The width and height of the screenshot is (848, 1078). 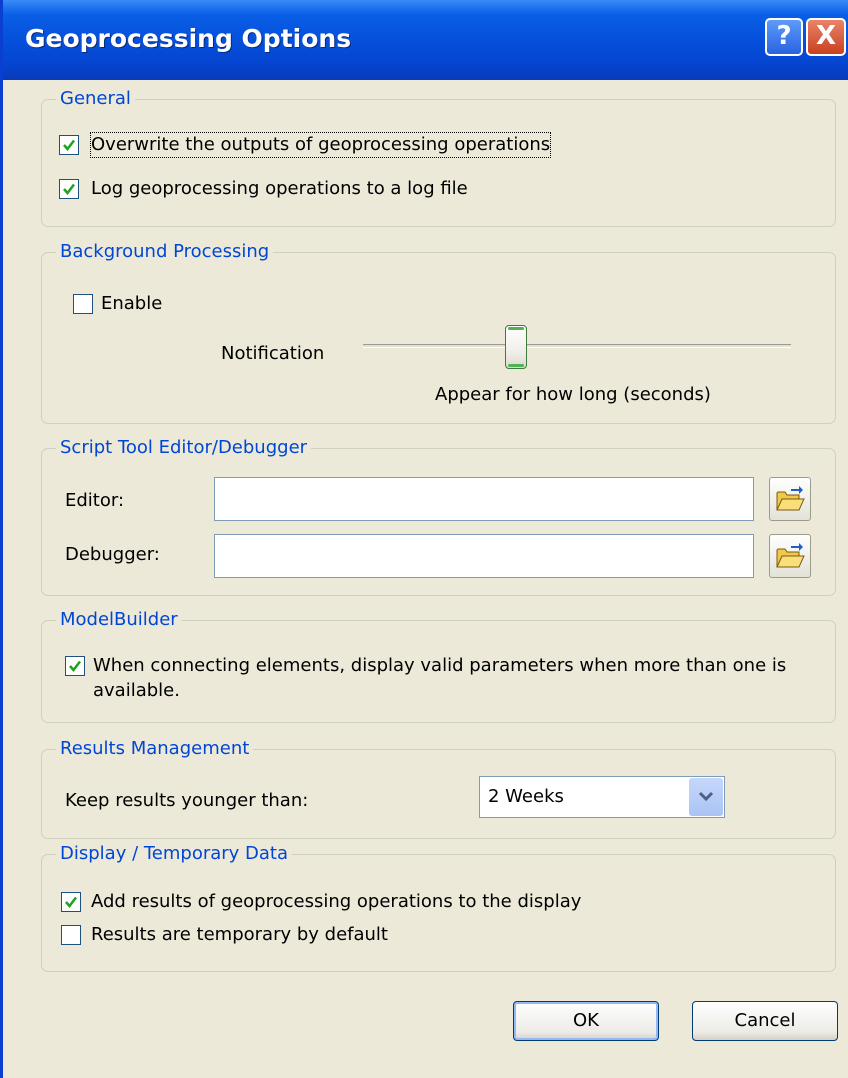 I want to click on temporary-label: Results are temporary by default, so click(x=239, y=935).